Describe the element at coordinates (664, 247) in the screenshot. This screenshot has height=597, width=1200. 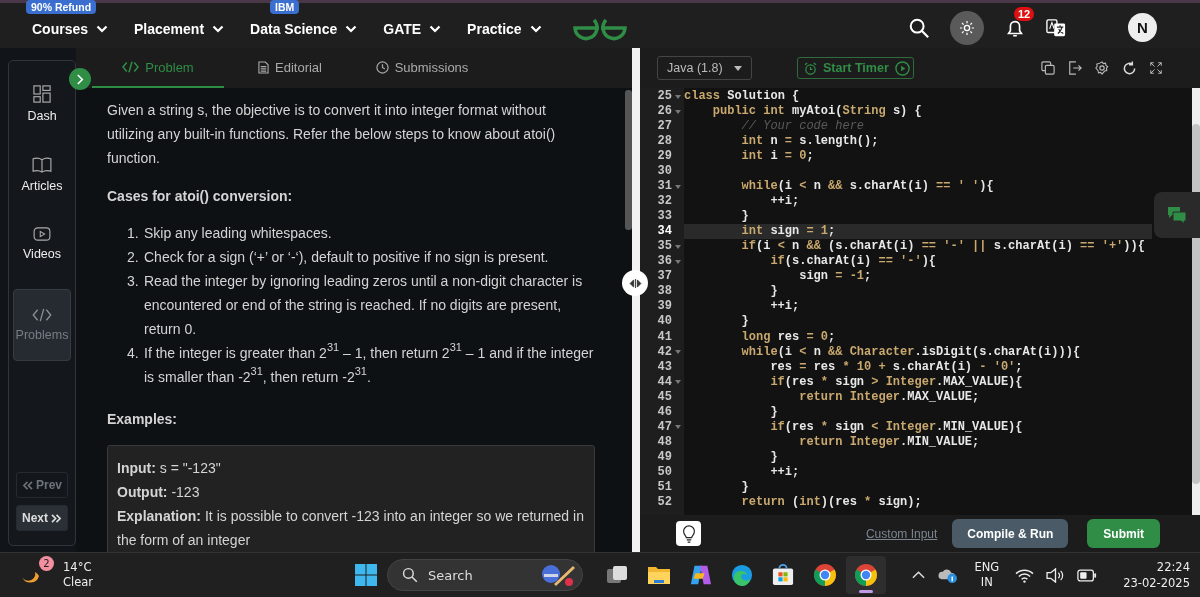
I see `line-number: 35` at that location.